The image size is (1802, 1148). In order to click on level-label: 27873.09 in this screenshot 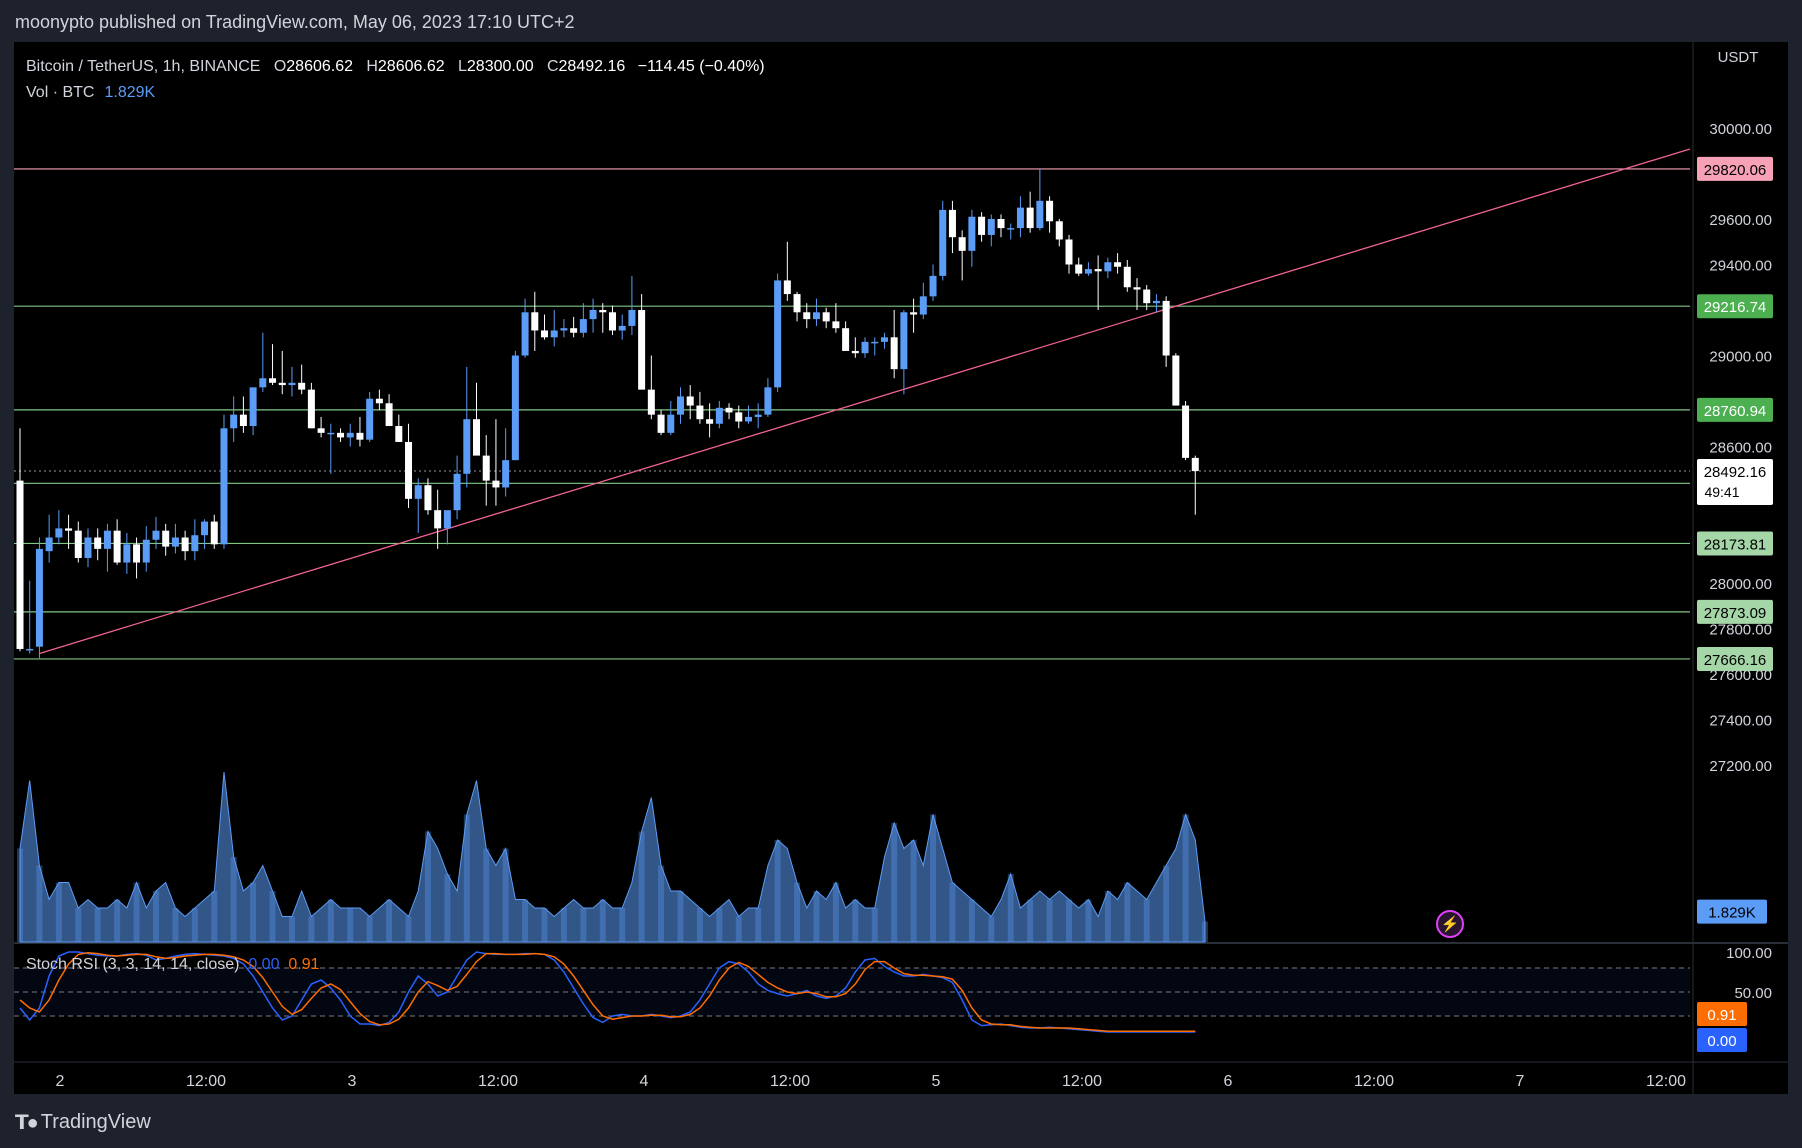, I will do `click(1735, 613)`.